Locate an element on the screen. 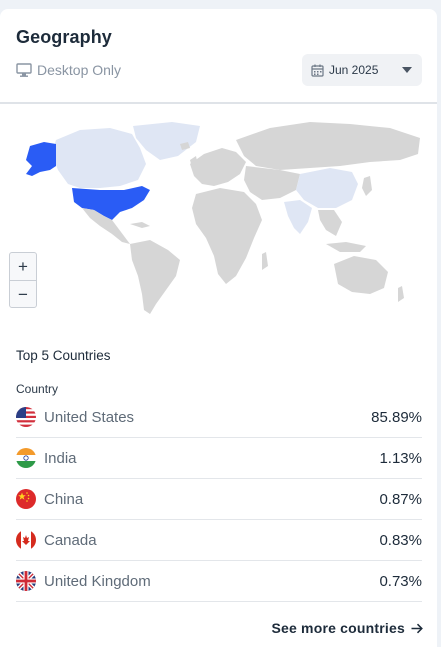  country-percent: 1.13% is located at coordinates (400, 458).